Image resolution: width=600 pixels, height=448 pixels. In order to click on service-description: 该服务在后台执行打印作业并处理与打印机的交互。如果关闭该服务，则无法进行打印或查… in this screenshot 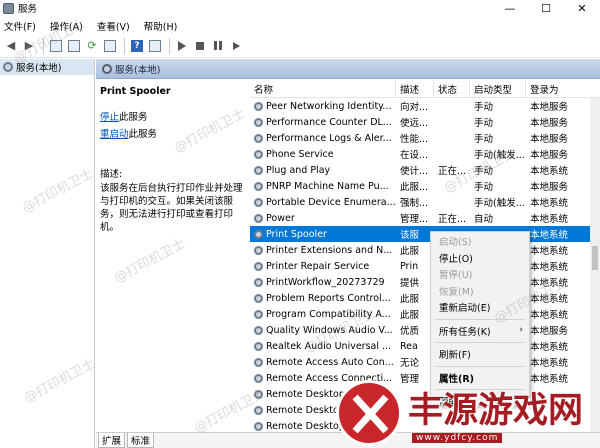, I will do `click(171, 208)`.